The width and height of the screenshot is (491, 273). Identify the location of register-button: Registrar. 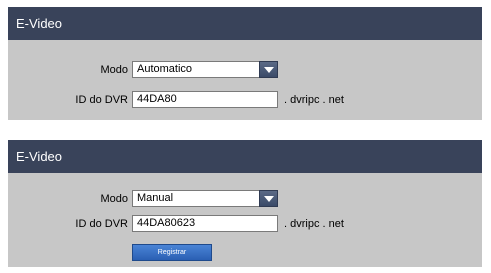
(172, 252).